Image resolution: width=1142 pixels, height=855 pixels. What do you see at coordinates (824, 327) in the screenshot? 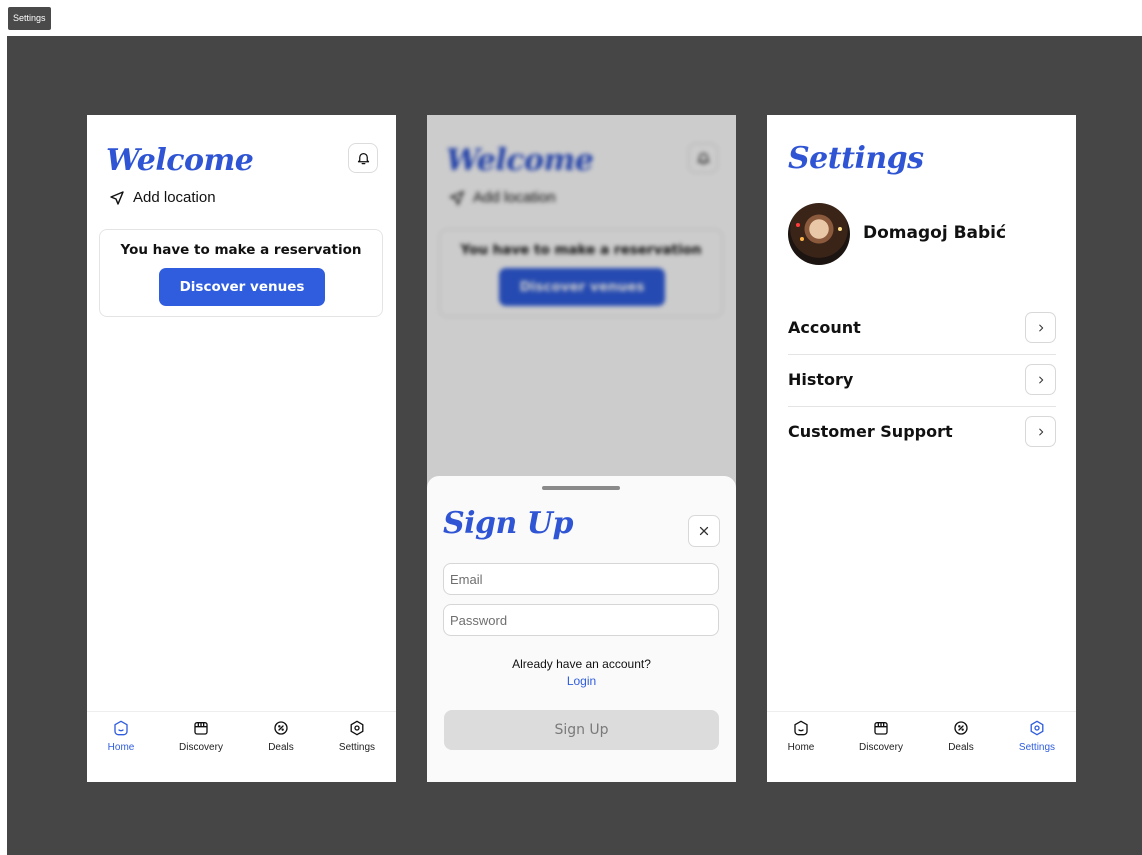
I see `menu-label-account: Account` at bounding box center [824, 327].